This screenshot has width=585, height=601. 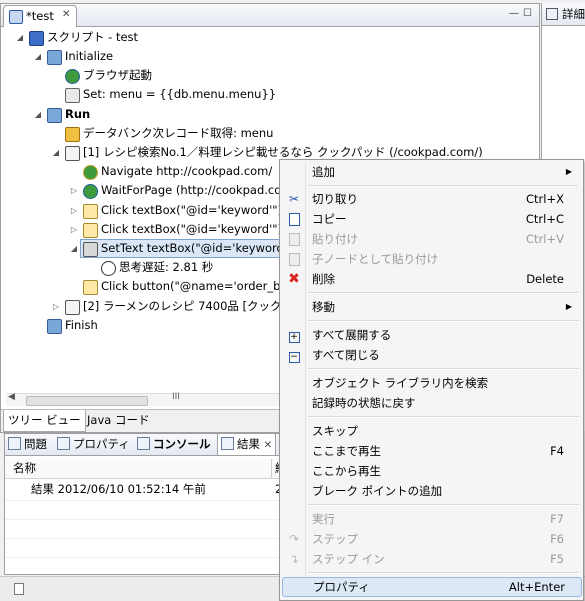 I want to click on tree-node-root: ◢ スクリプト - test, so click(x=266, y=37).